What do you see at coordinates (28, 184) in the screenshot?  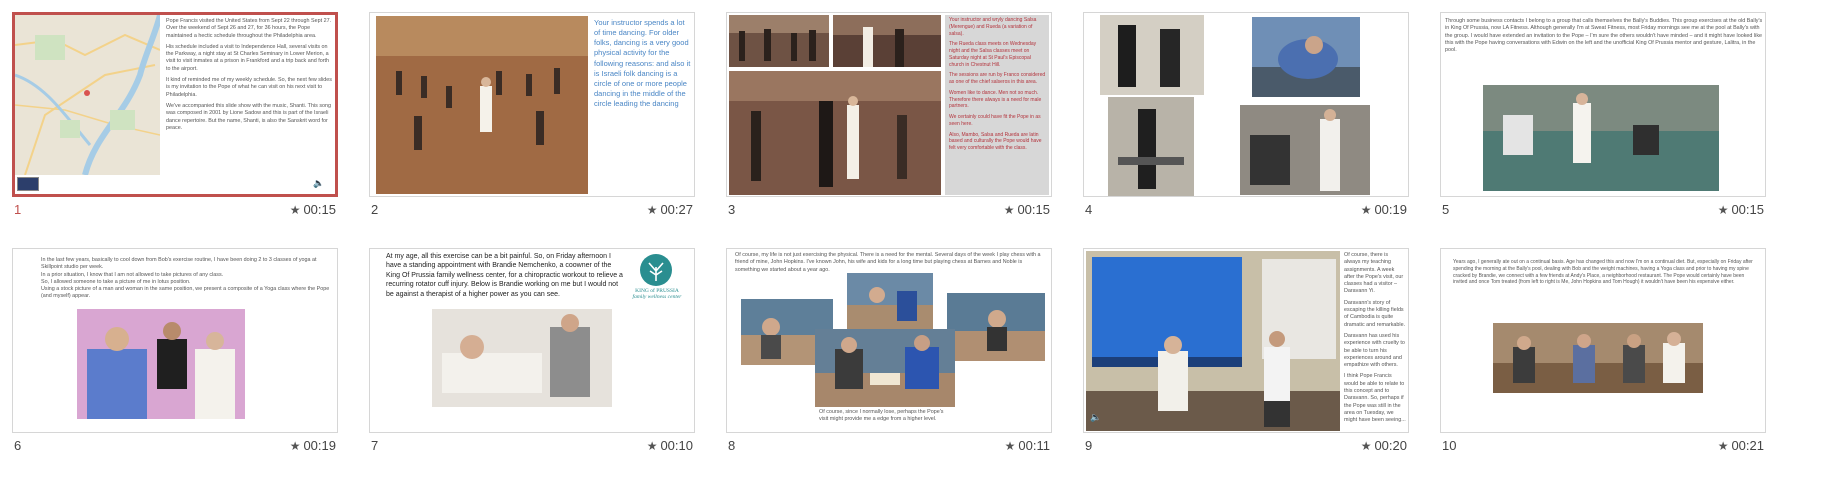 I see `video-icon` at bounding box center [28, 184].